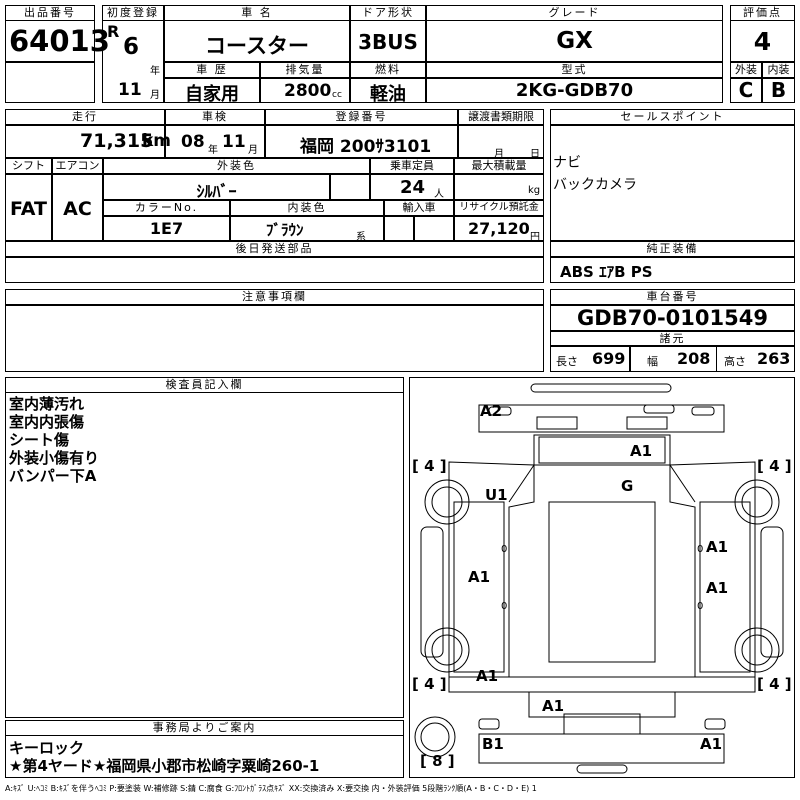 The width and height of the screenshot is (800, 800). I want to click on inspector-note: 外装小傷有り, so click(54, 458).